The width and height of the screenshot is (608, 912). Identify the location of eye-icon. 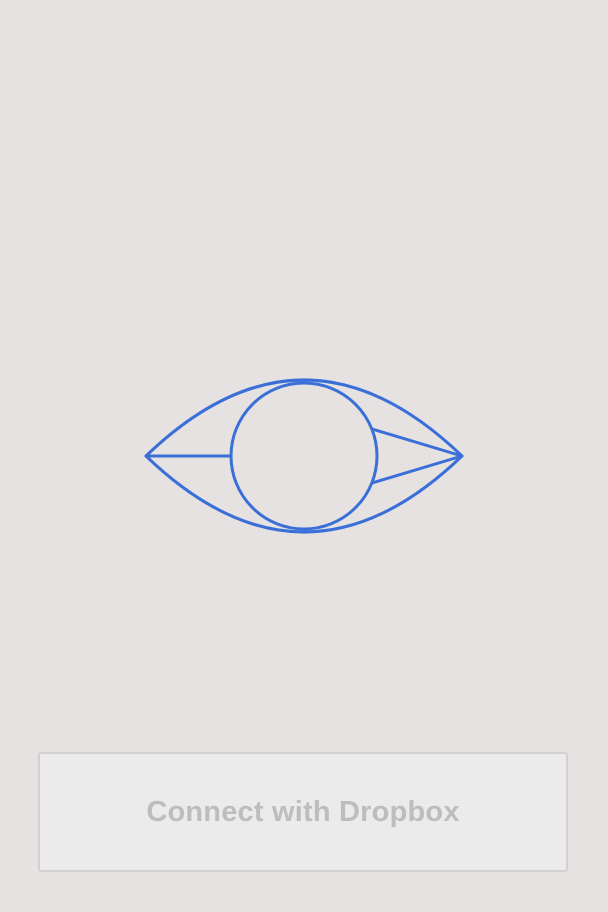
(304, 456).